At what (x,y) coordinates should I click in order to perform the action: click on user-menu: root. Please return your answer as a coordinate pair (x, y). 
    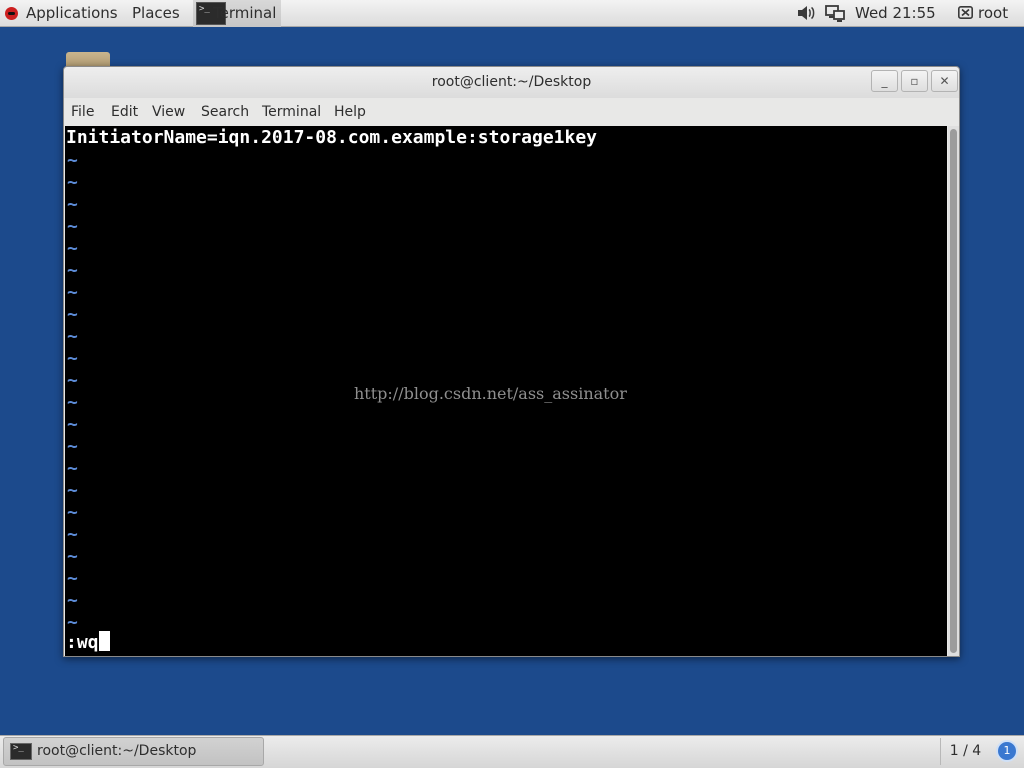
    Looking at the image, I should click on (993, 13).